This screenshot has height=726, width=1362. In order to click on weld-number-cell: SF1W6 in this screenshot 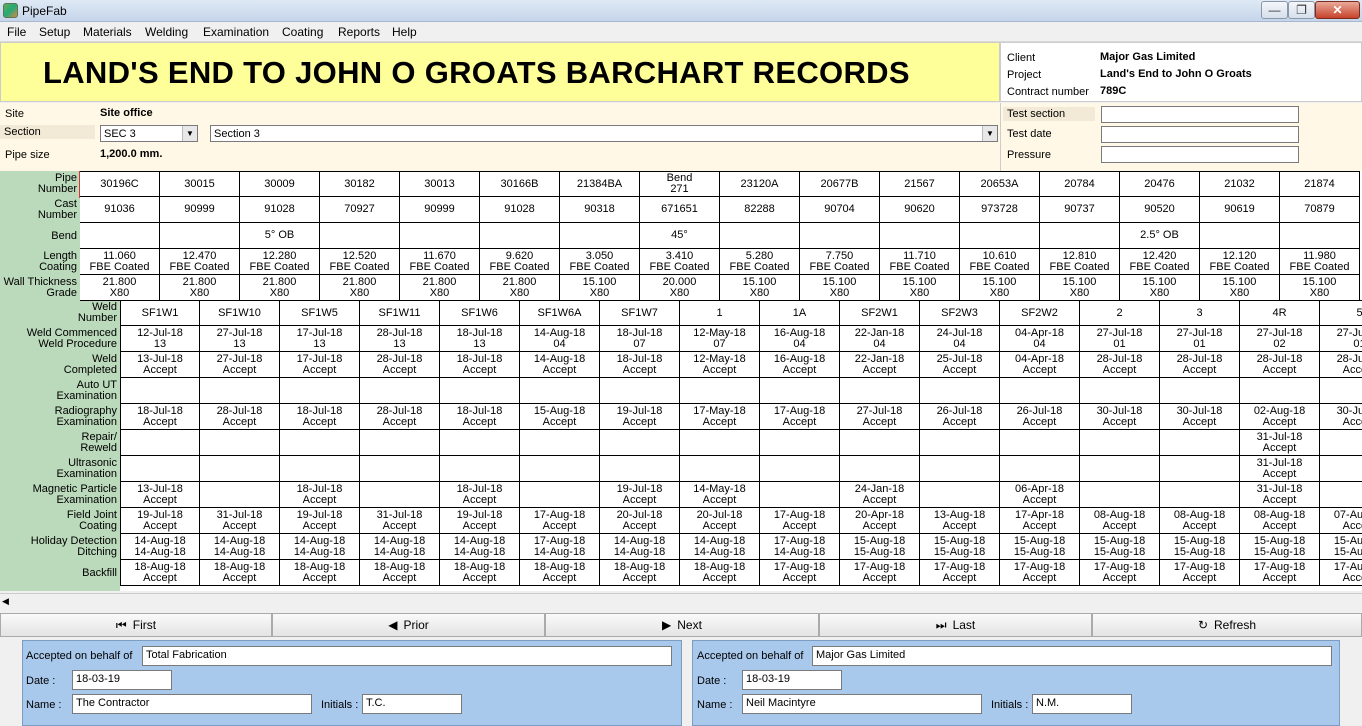, I will do `click(480, 313)`.